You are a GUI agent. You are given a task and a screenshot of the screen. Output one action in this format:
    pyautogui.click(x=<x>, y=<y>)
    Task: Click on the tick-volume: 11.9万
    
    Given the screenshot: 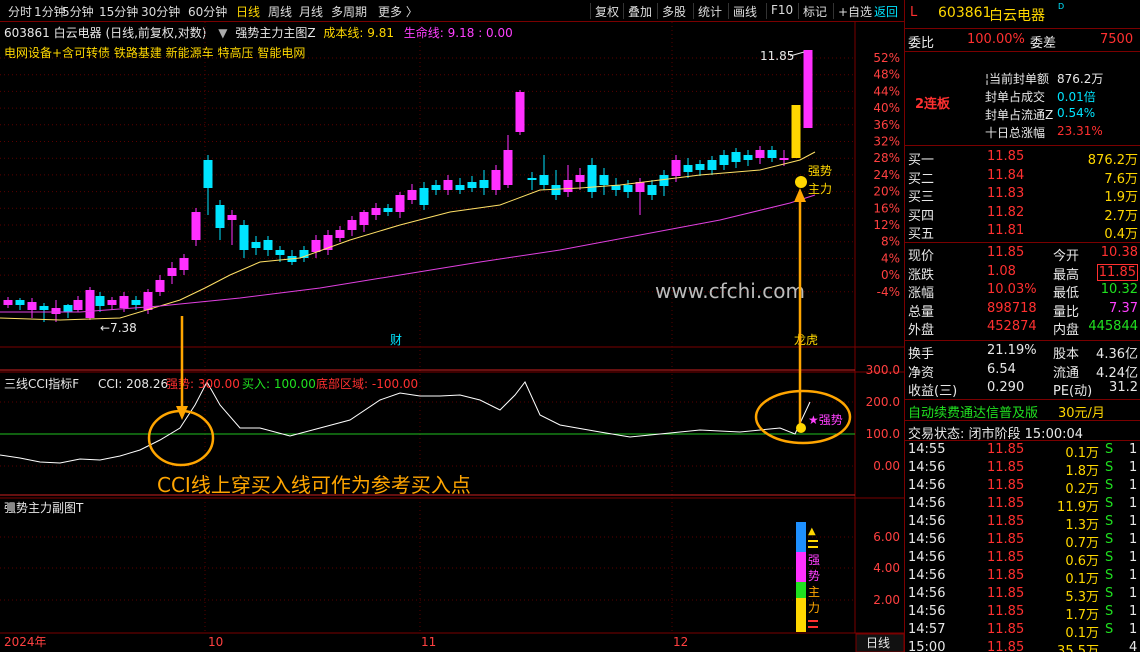 What is the action you would take?
    pyautogui.click(x=1078, y=507)
    